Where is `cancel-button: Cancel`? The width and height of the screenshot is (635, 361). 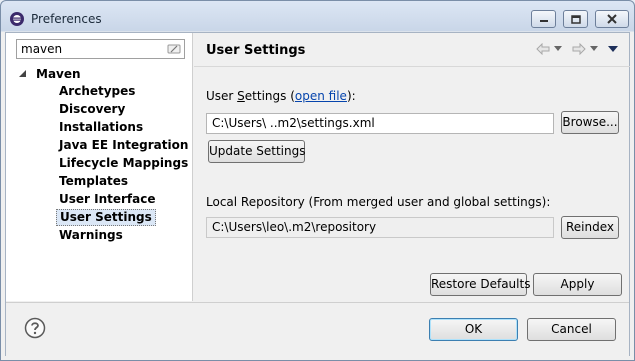
cancel-button: Cancel is located at coordinates (571, 329).